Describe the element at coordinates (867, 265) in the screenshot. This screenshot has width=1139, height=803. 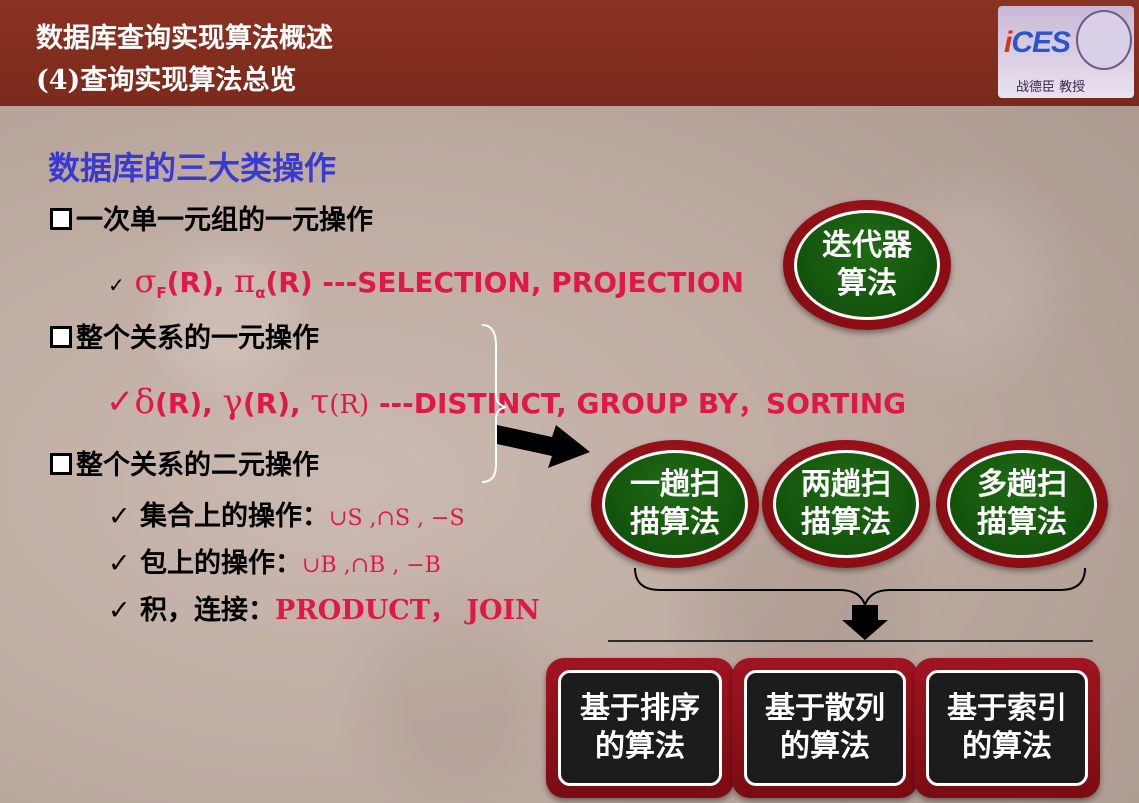
I see `iterator-algorithm-oval: 迭代器 算法` at that location.